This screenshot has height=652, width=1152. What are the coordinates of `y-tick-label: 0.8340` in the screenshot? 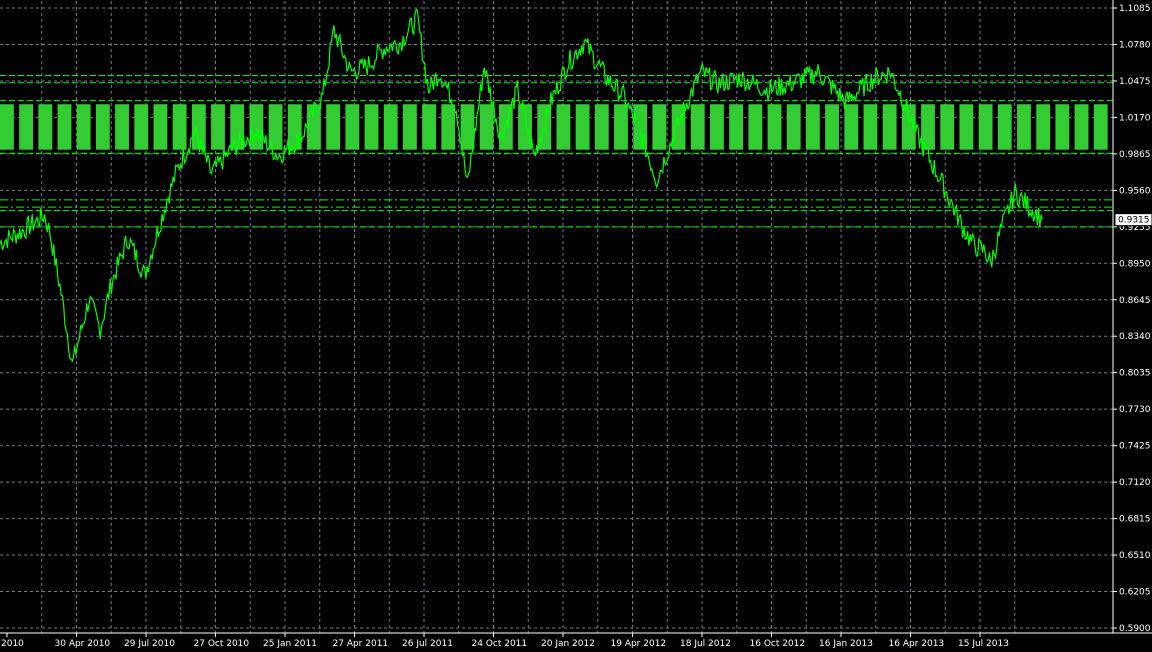 It's located at (1135, 337).